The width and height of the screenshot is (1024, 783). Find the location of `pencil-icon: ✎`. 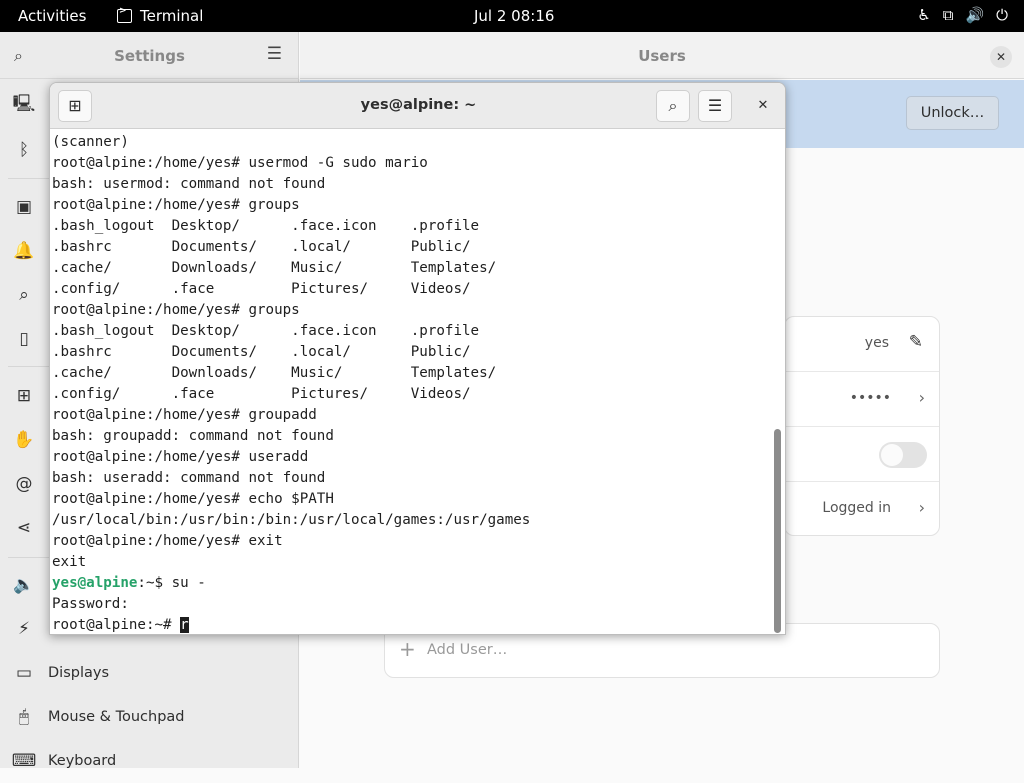

pencil-icon: ✎ is located at coordinates (916, 342).